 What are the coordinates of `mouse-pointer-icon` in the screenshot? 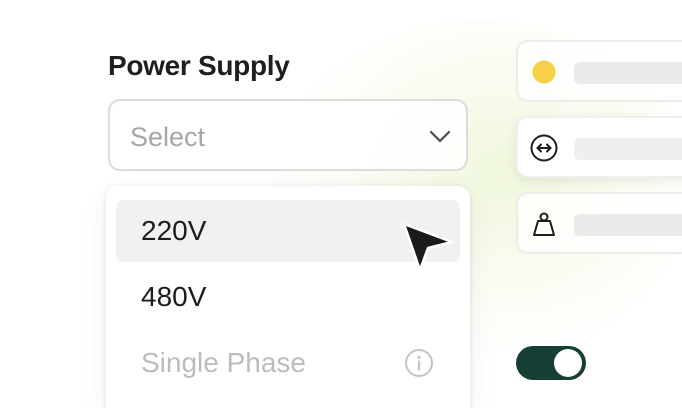 It's located at (428, 247).